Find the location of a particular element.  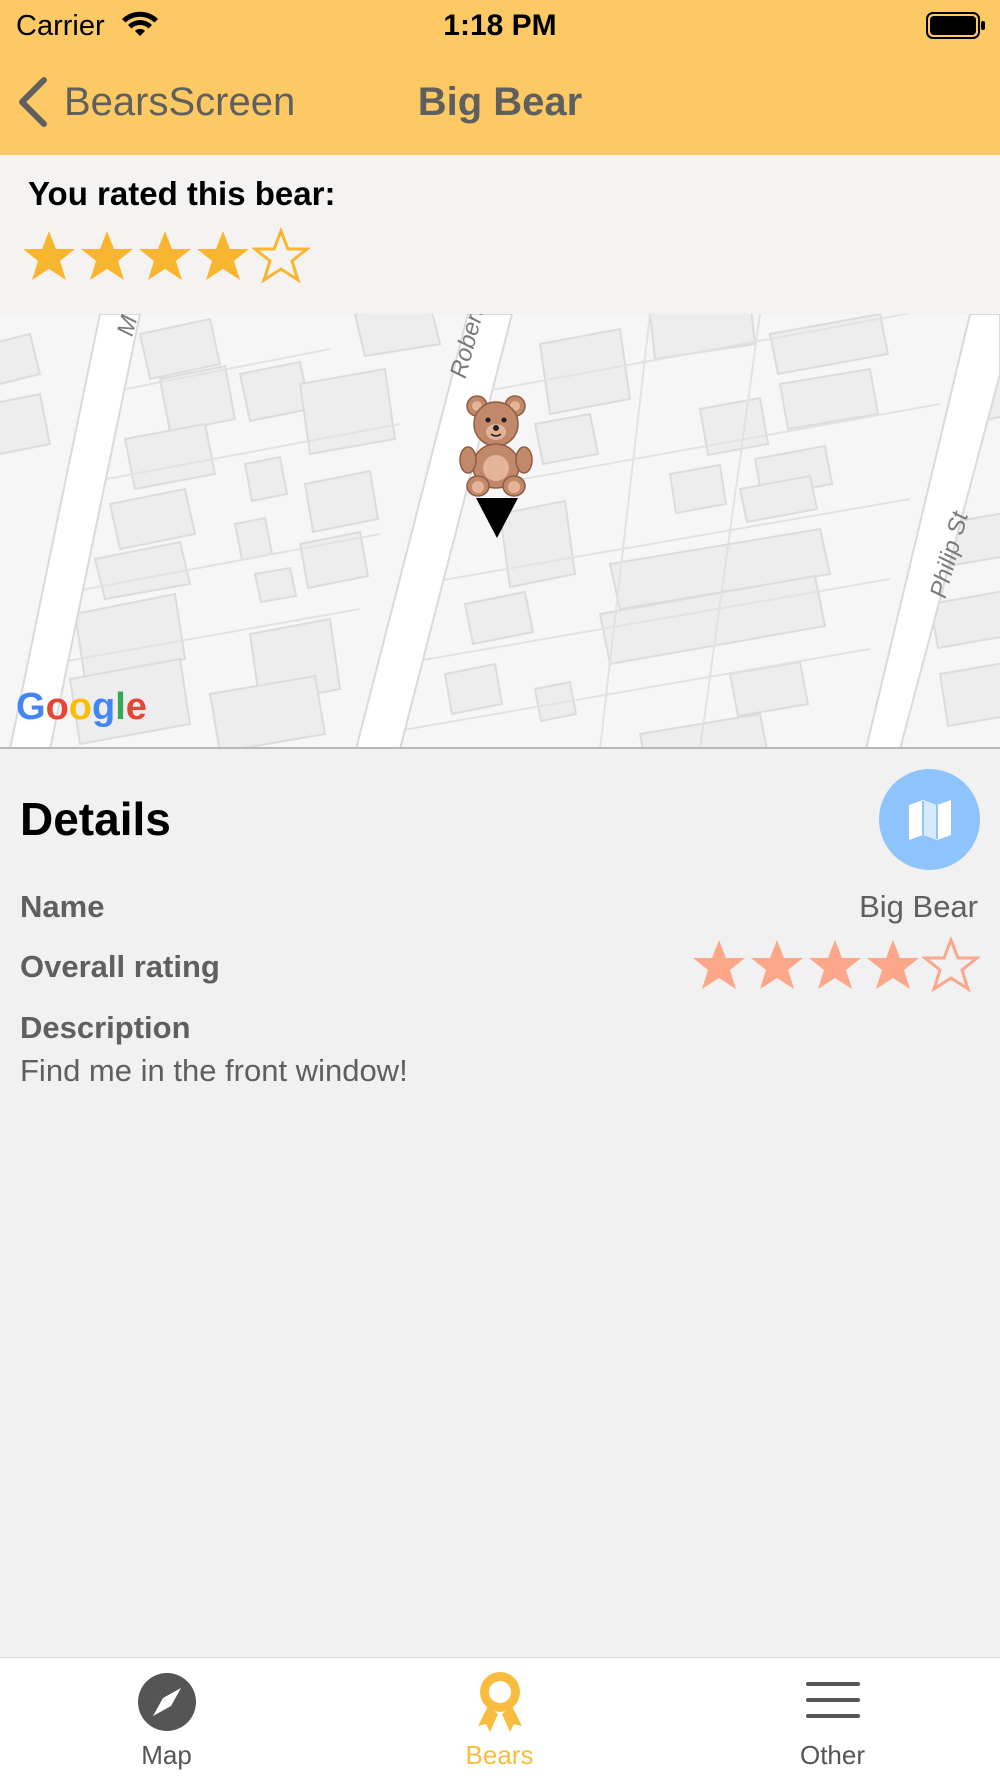

user-rating-empty-star-icon is located at coordinates (281, 256).